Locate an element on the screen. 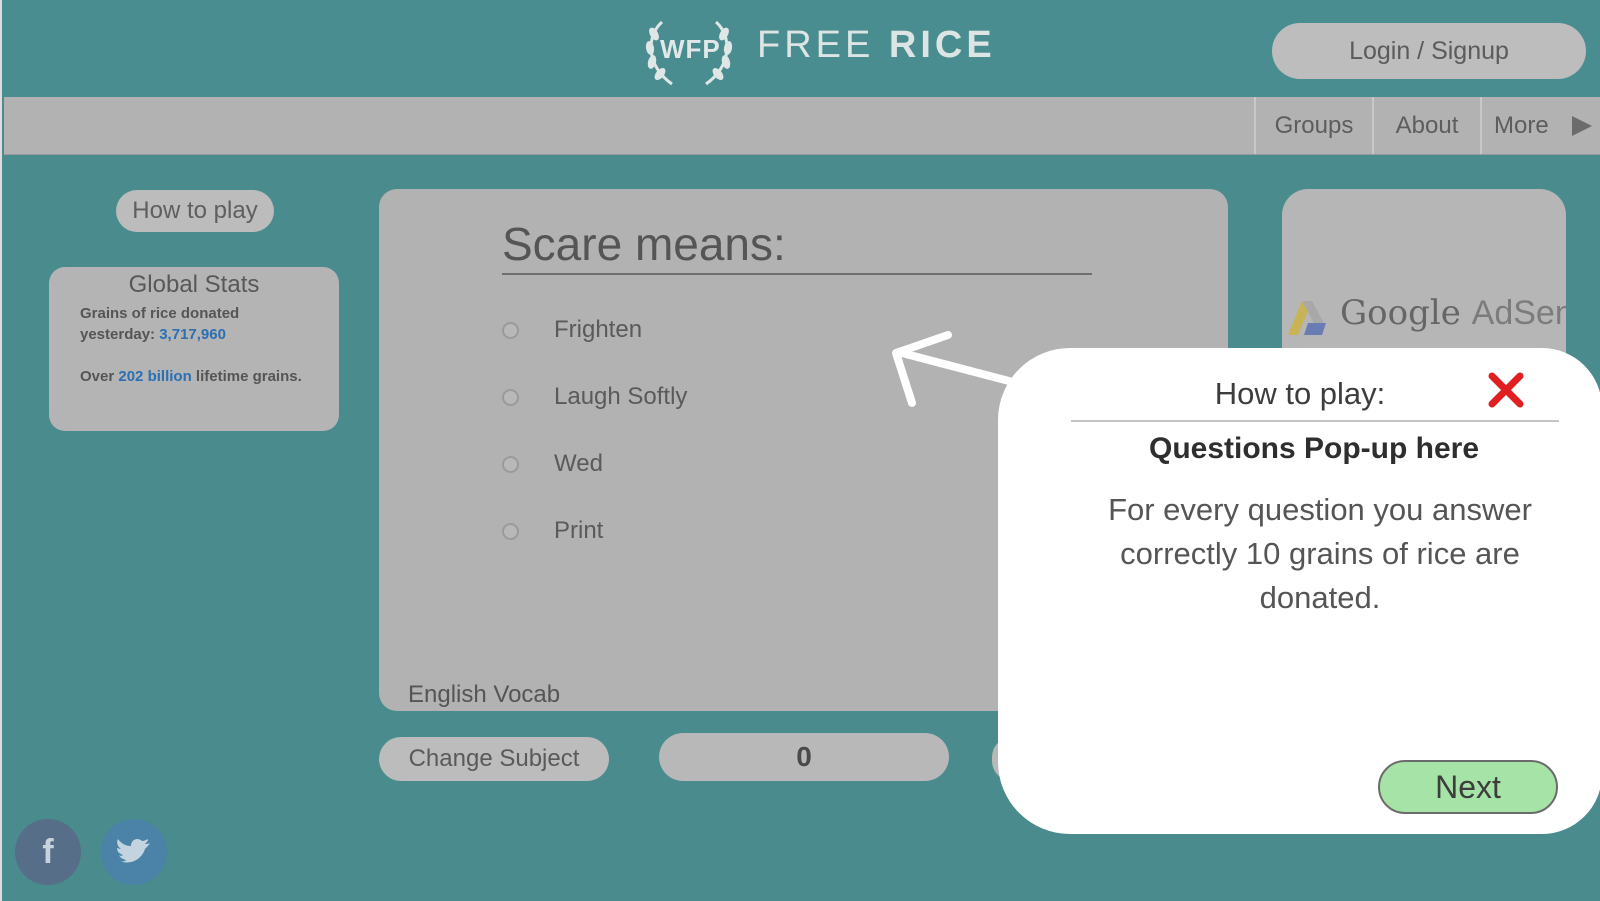  nav-item-groups: Groups is located at coordinates (1313, 125).